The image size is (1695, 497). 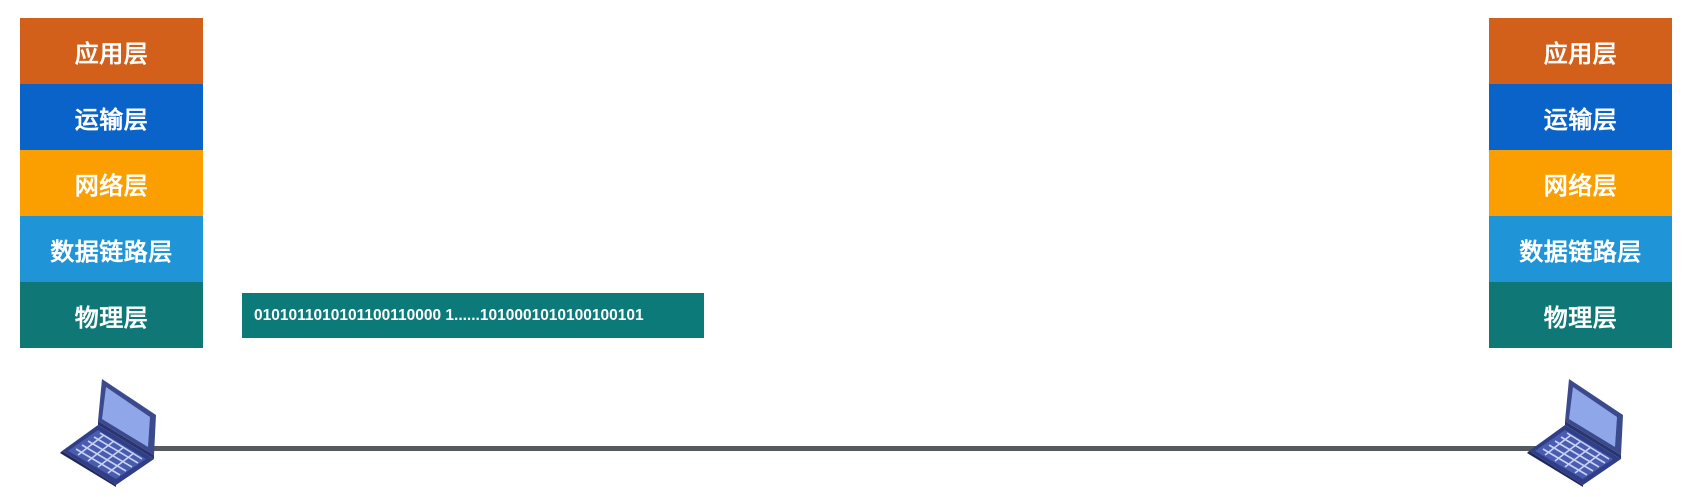 I want to click on left-laptop-icon, so click(x=113, y=432).